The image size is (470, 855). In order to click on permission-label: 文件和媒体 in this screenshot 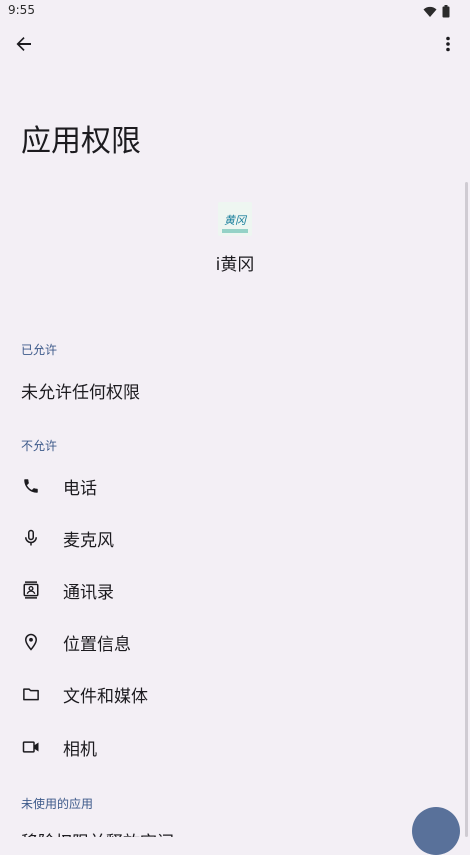, I will do `click(105, 696)`.